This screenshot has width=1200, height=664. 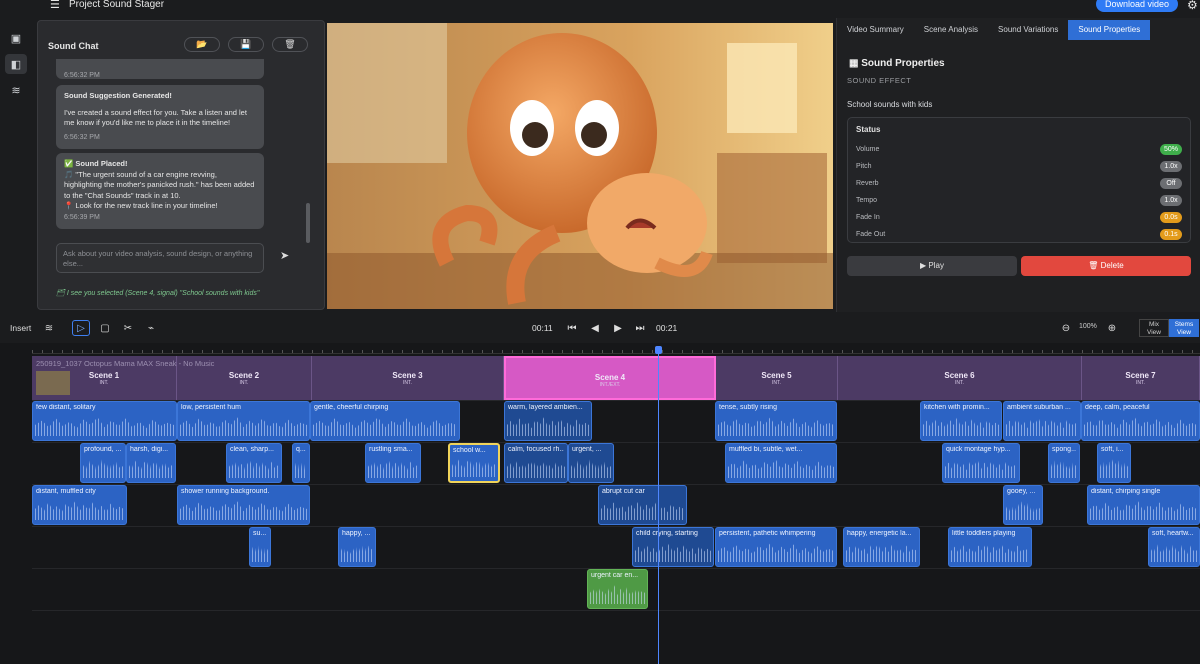 I want to click on tab-video-summary: Video Summary, so click(x=875, y=30).